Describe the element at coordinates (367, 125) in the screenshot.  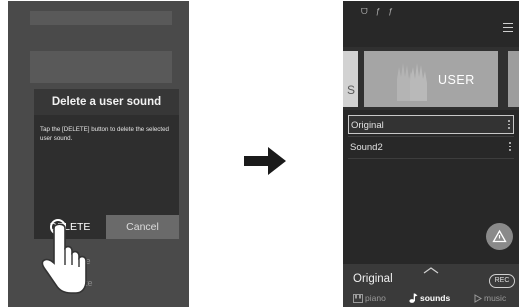
I see `sound-item-label: Original` at that location.